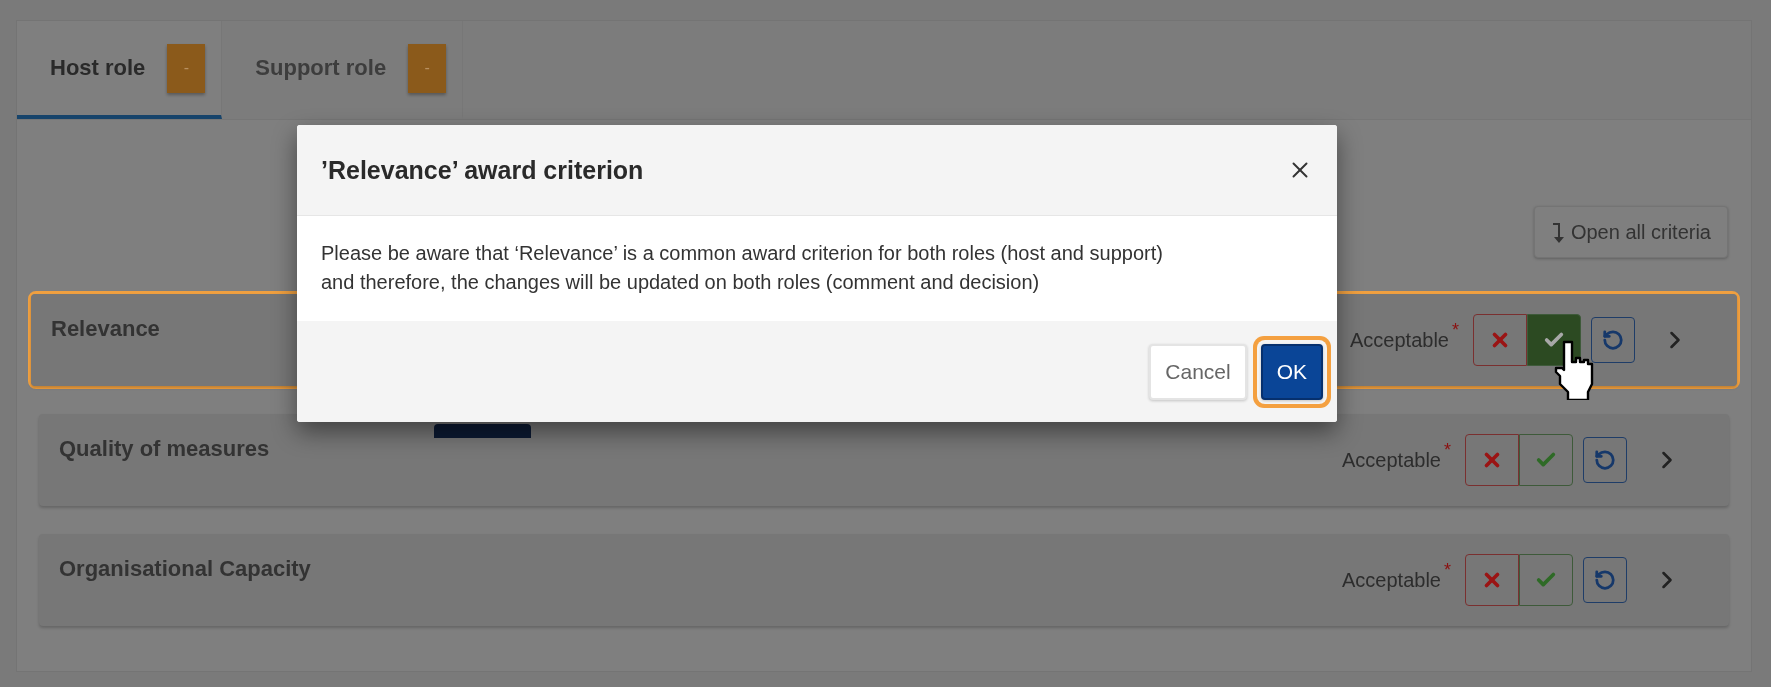 Image resolution: width=1771 pixels, height=687 pixels. Describe the element at coordinates (321, 68) in the screenshot. I see `tab-label: Support role` at that location.